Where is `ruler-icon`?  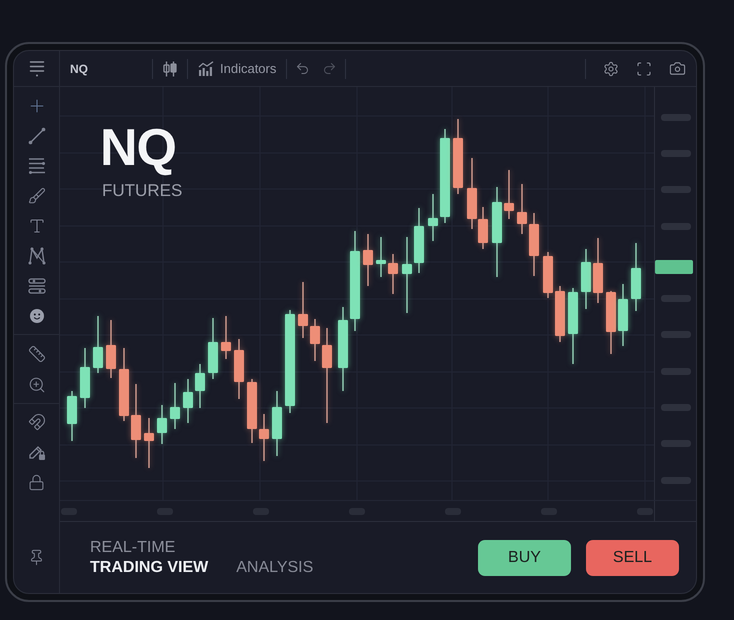 ruler-icon is located at coordinates (37, 353).